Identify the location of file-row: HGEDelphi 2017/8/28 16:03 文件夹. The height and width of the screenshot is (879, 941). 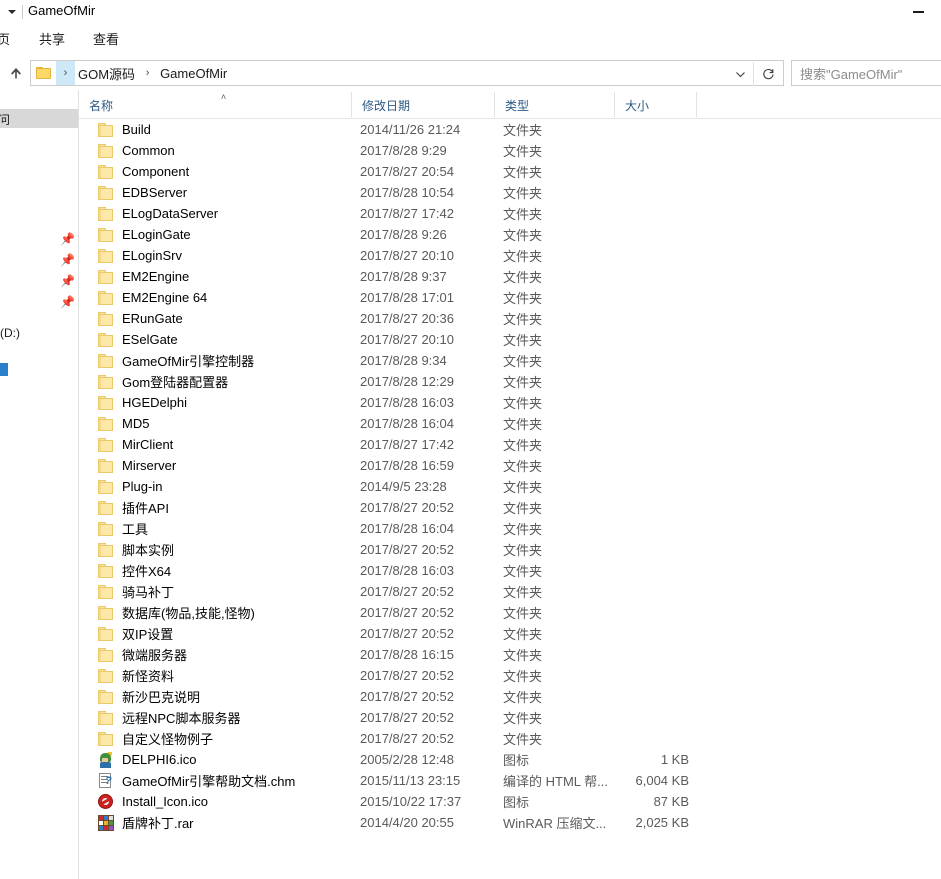
(510, 402).